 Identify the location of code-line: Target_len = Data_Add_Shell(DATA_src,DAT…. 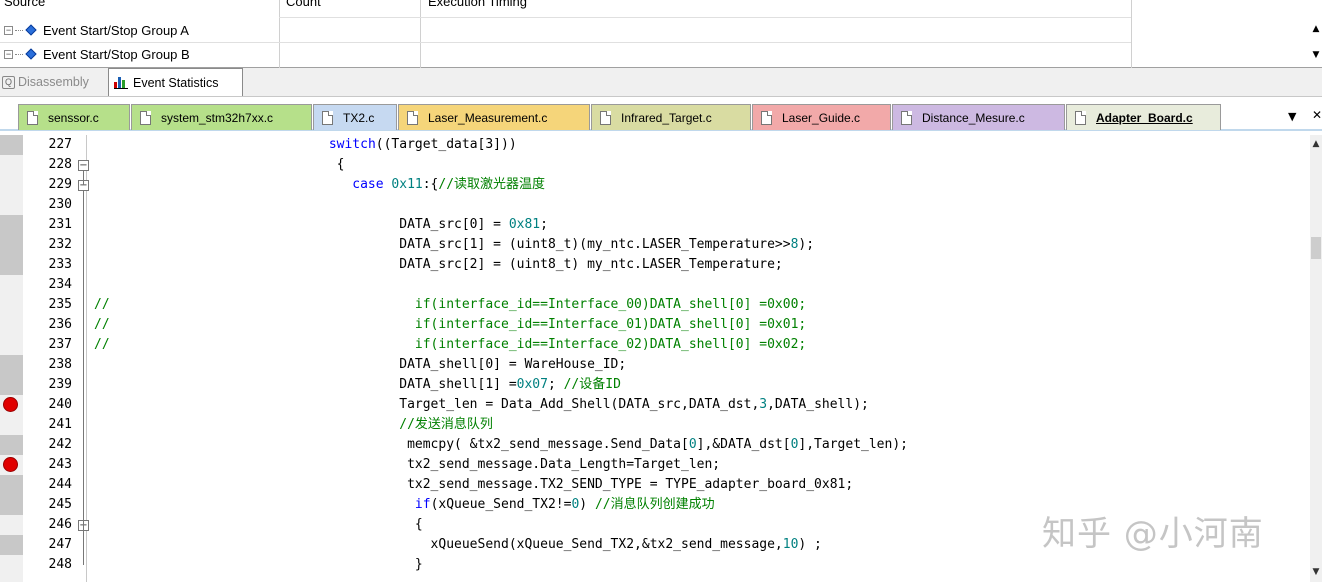
(481, 405).